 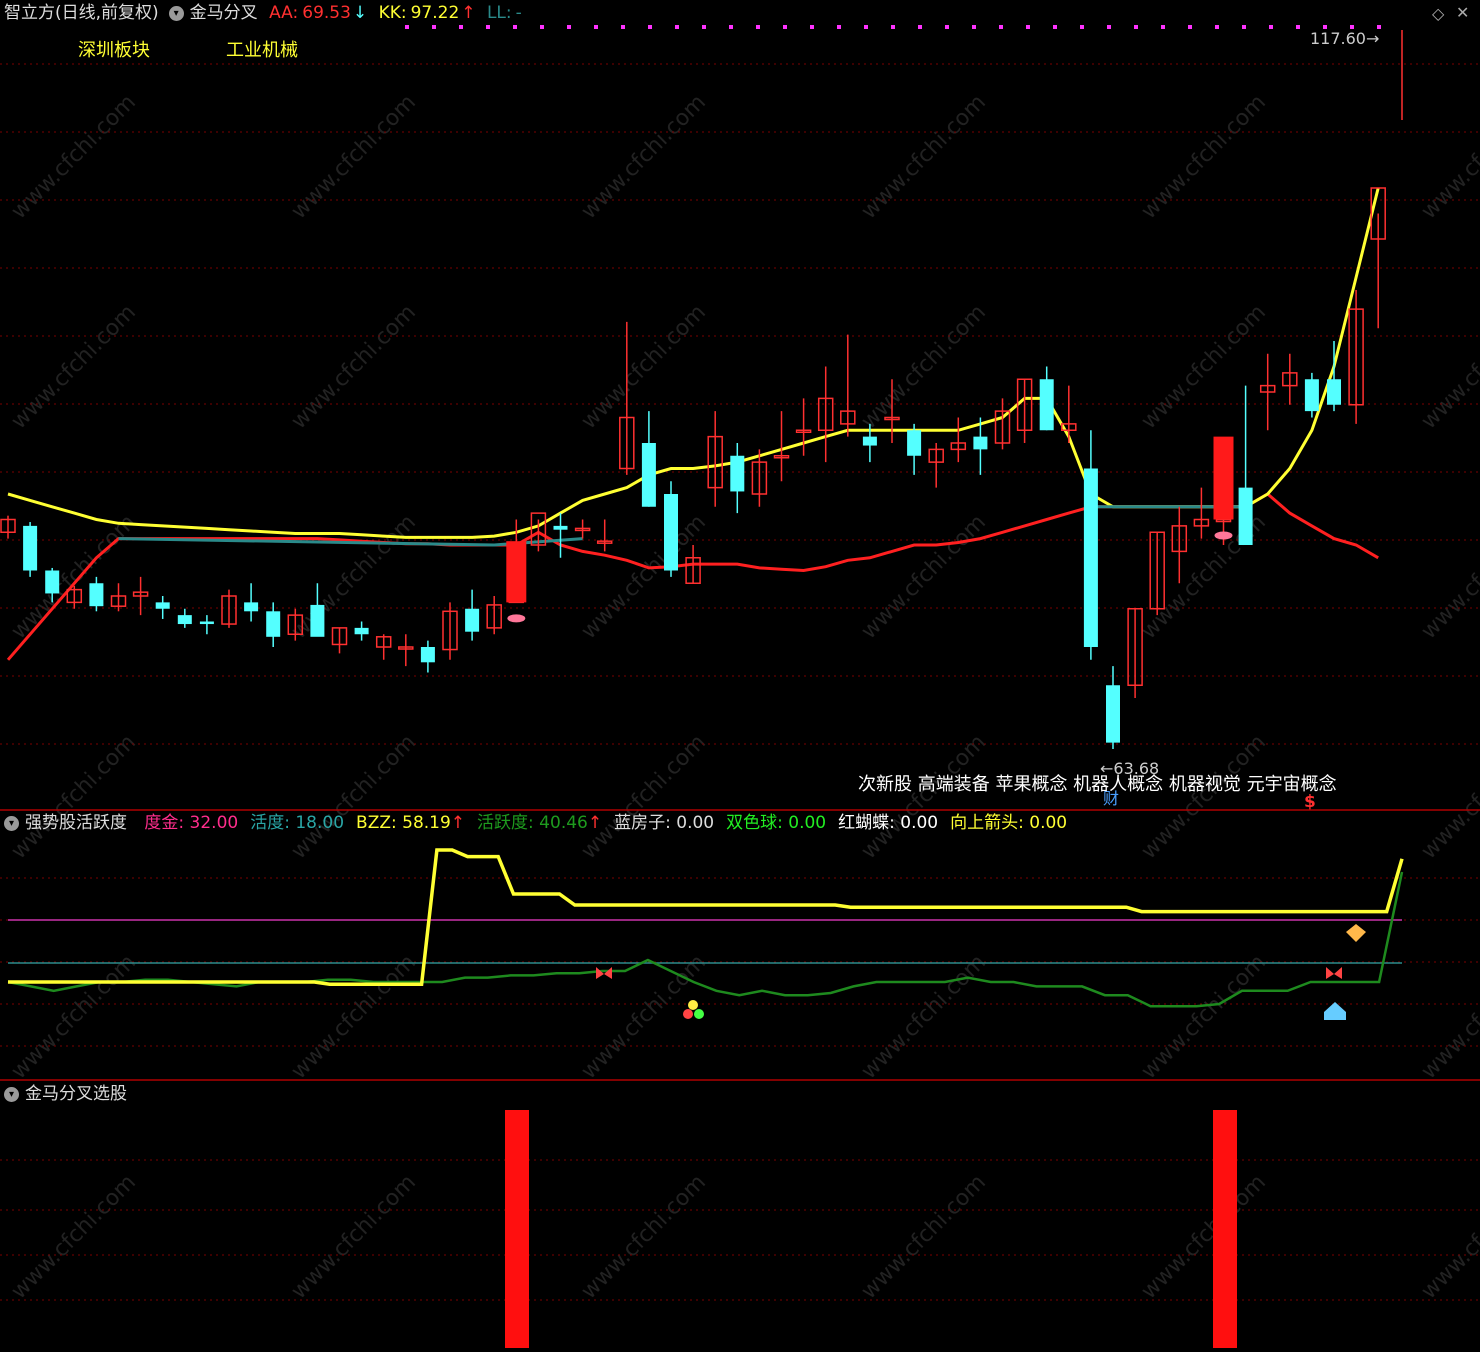 What do you see at coordinates (505, 823) in the screenshot?
I see `readout-label: 活跃度:` at bounding box center [505, 823].